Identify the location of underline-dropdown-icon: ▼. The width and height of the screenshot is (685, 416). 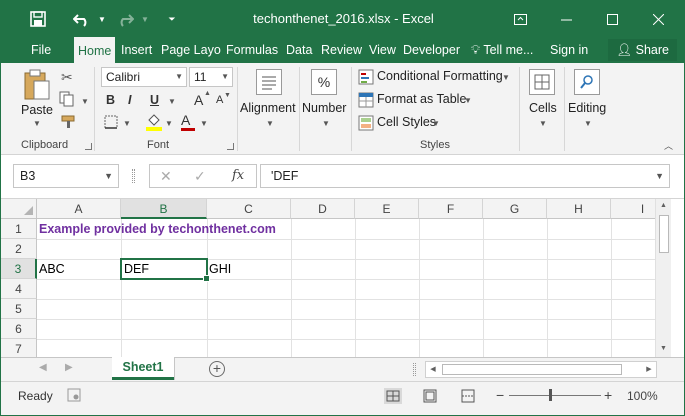
(172, 101).